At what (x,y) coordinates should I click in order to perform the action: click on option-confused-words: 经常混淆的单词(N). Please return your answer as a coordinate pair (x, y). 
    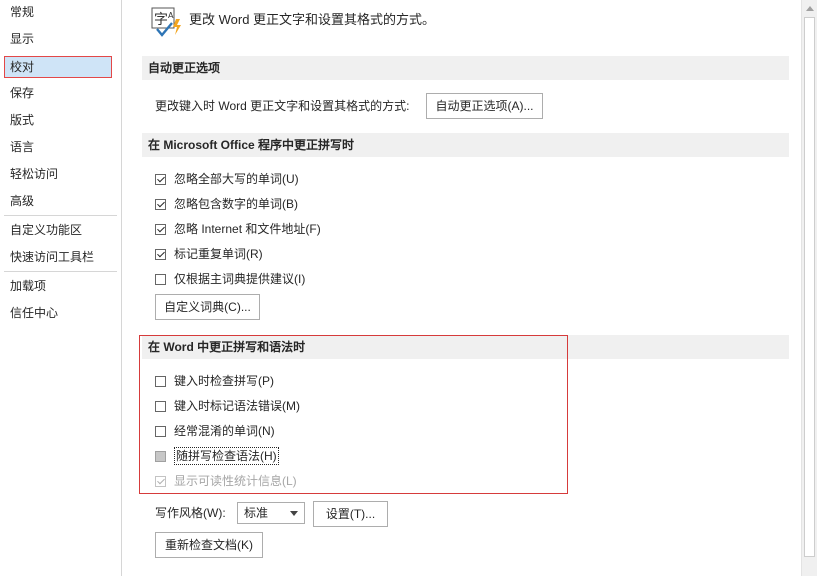
    Looking at the image, I should click on (215, 431).